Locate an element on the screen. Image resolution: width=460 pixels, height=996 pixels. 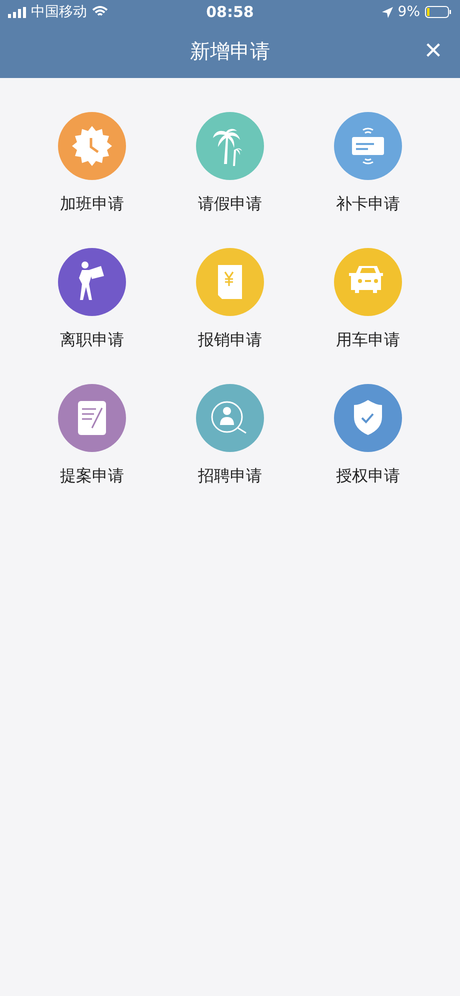
application-label: 加班申请 is located at coordinates (92, 204).